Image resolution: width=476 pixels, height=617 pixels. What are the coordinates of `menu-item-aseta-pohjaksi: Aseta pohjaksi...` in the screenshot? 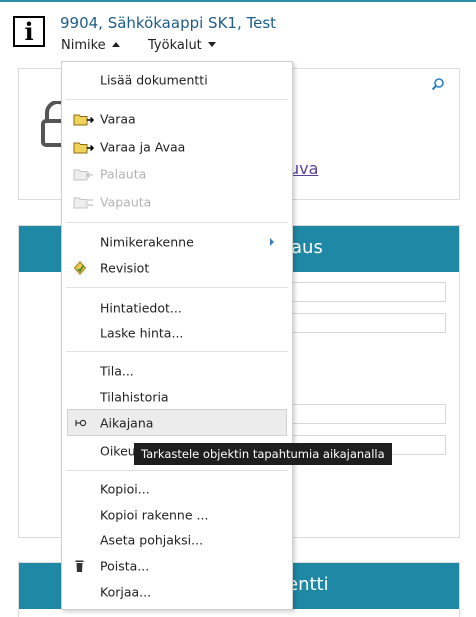 It's located at (177, 540).